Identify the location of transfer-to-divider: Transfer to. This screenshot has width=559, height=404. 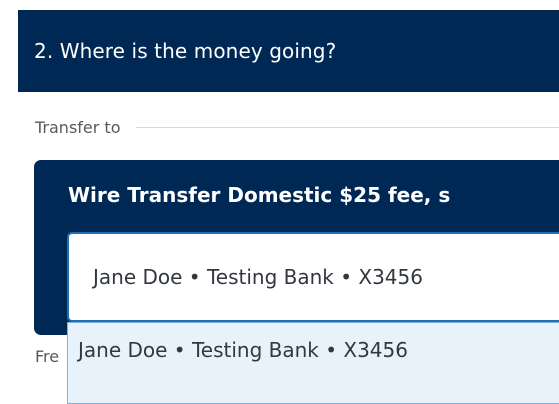
(297, 127).